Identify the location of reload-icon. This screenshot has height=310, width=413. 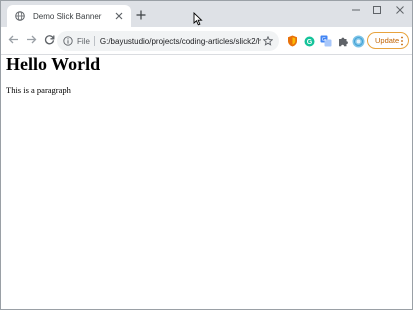
(49, 41).